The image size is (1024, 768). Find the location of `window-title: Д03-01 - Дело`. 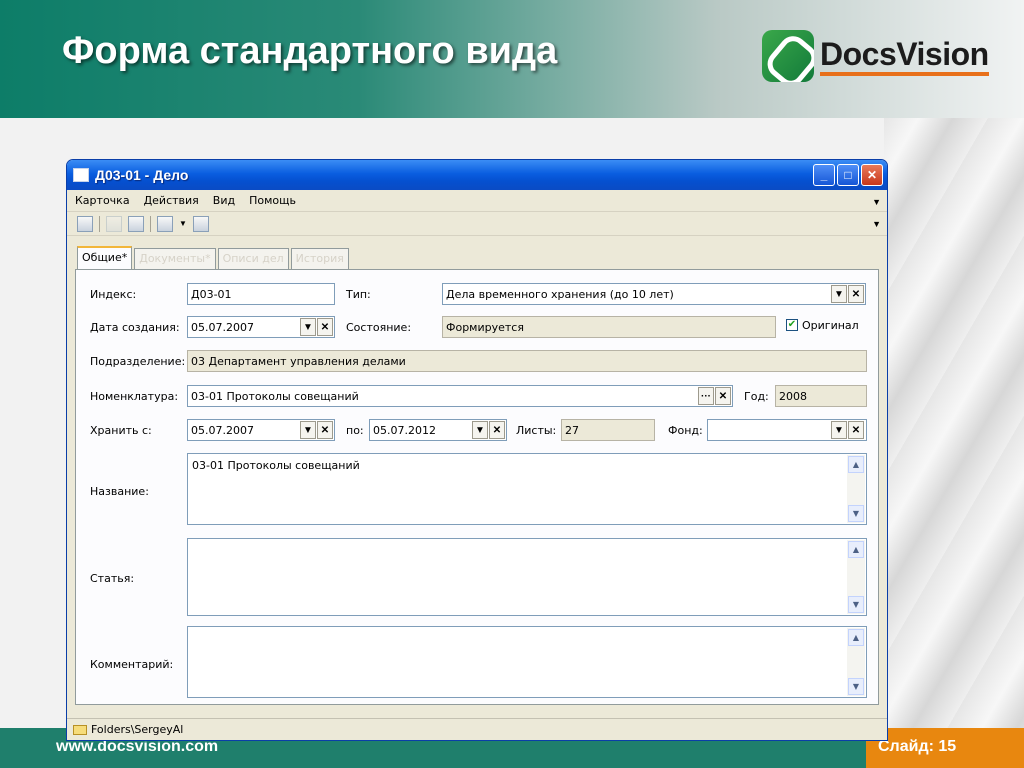

window-title: Д03-01 - Дело is located at coordinates (142, 175).